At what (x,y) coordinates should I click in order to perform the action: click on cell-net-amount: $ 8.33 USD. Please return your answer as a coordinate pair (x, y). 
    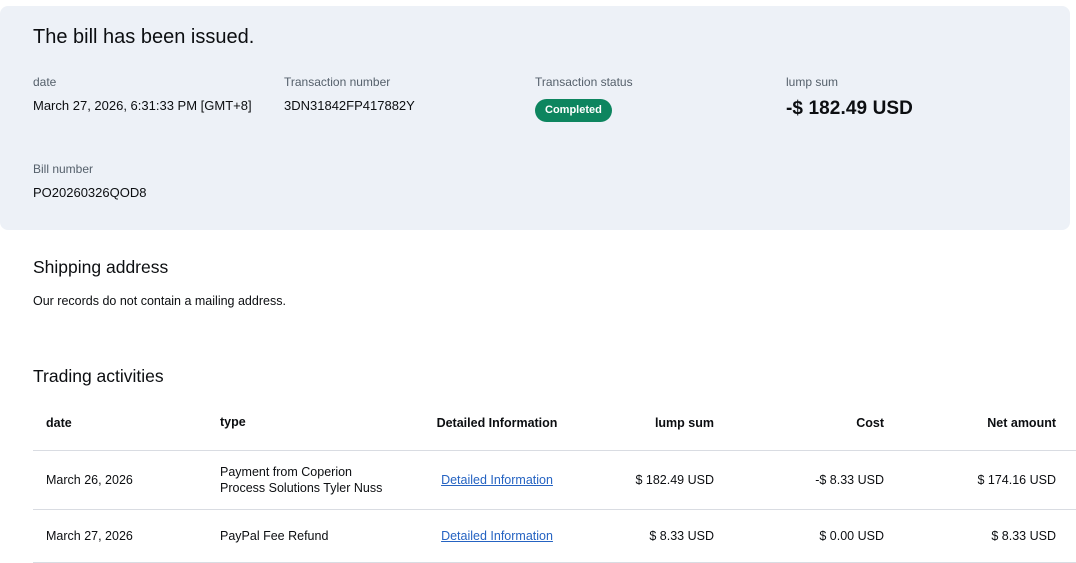
    Looking at the image, I should click on (987, 536).